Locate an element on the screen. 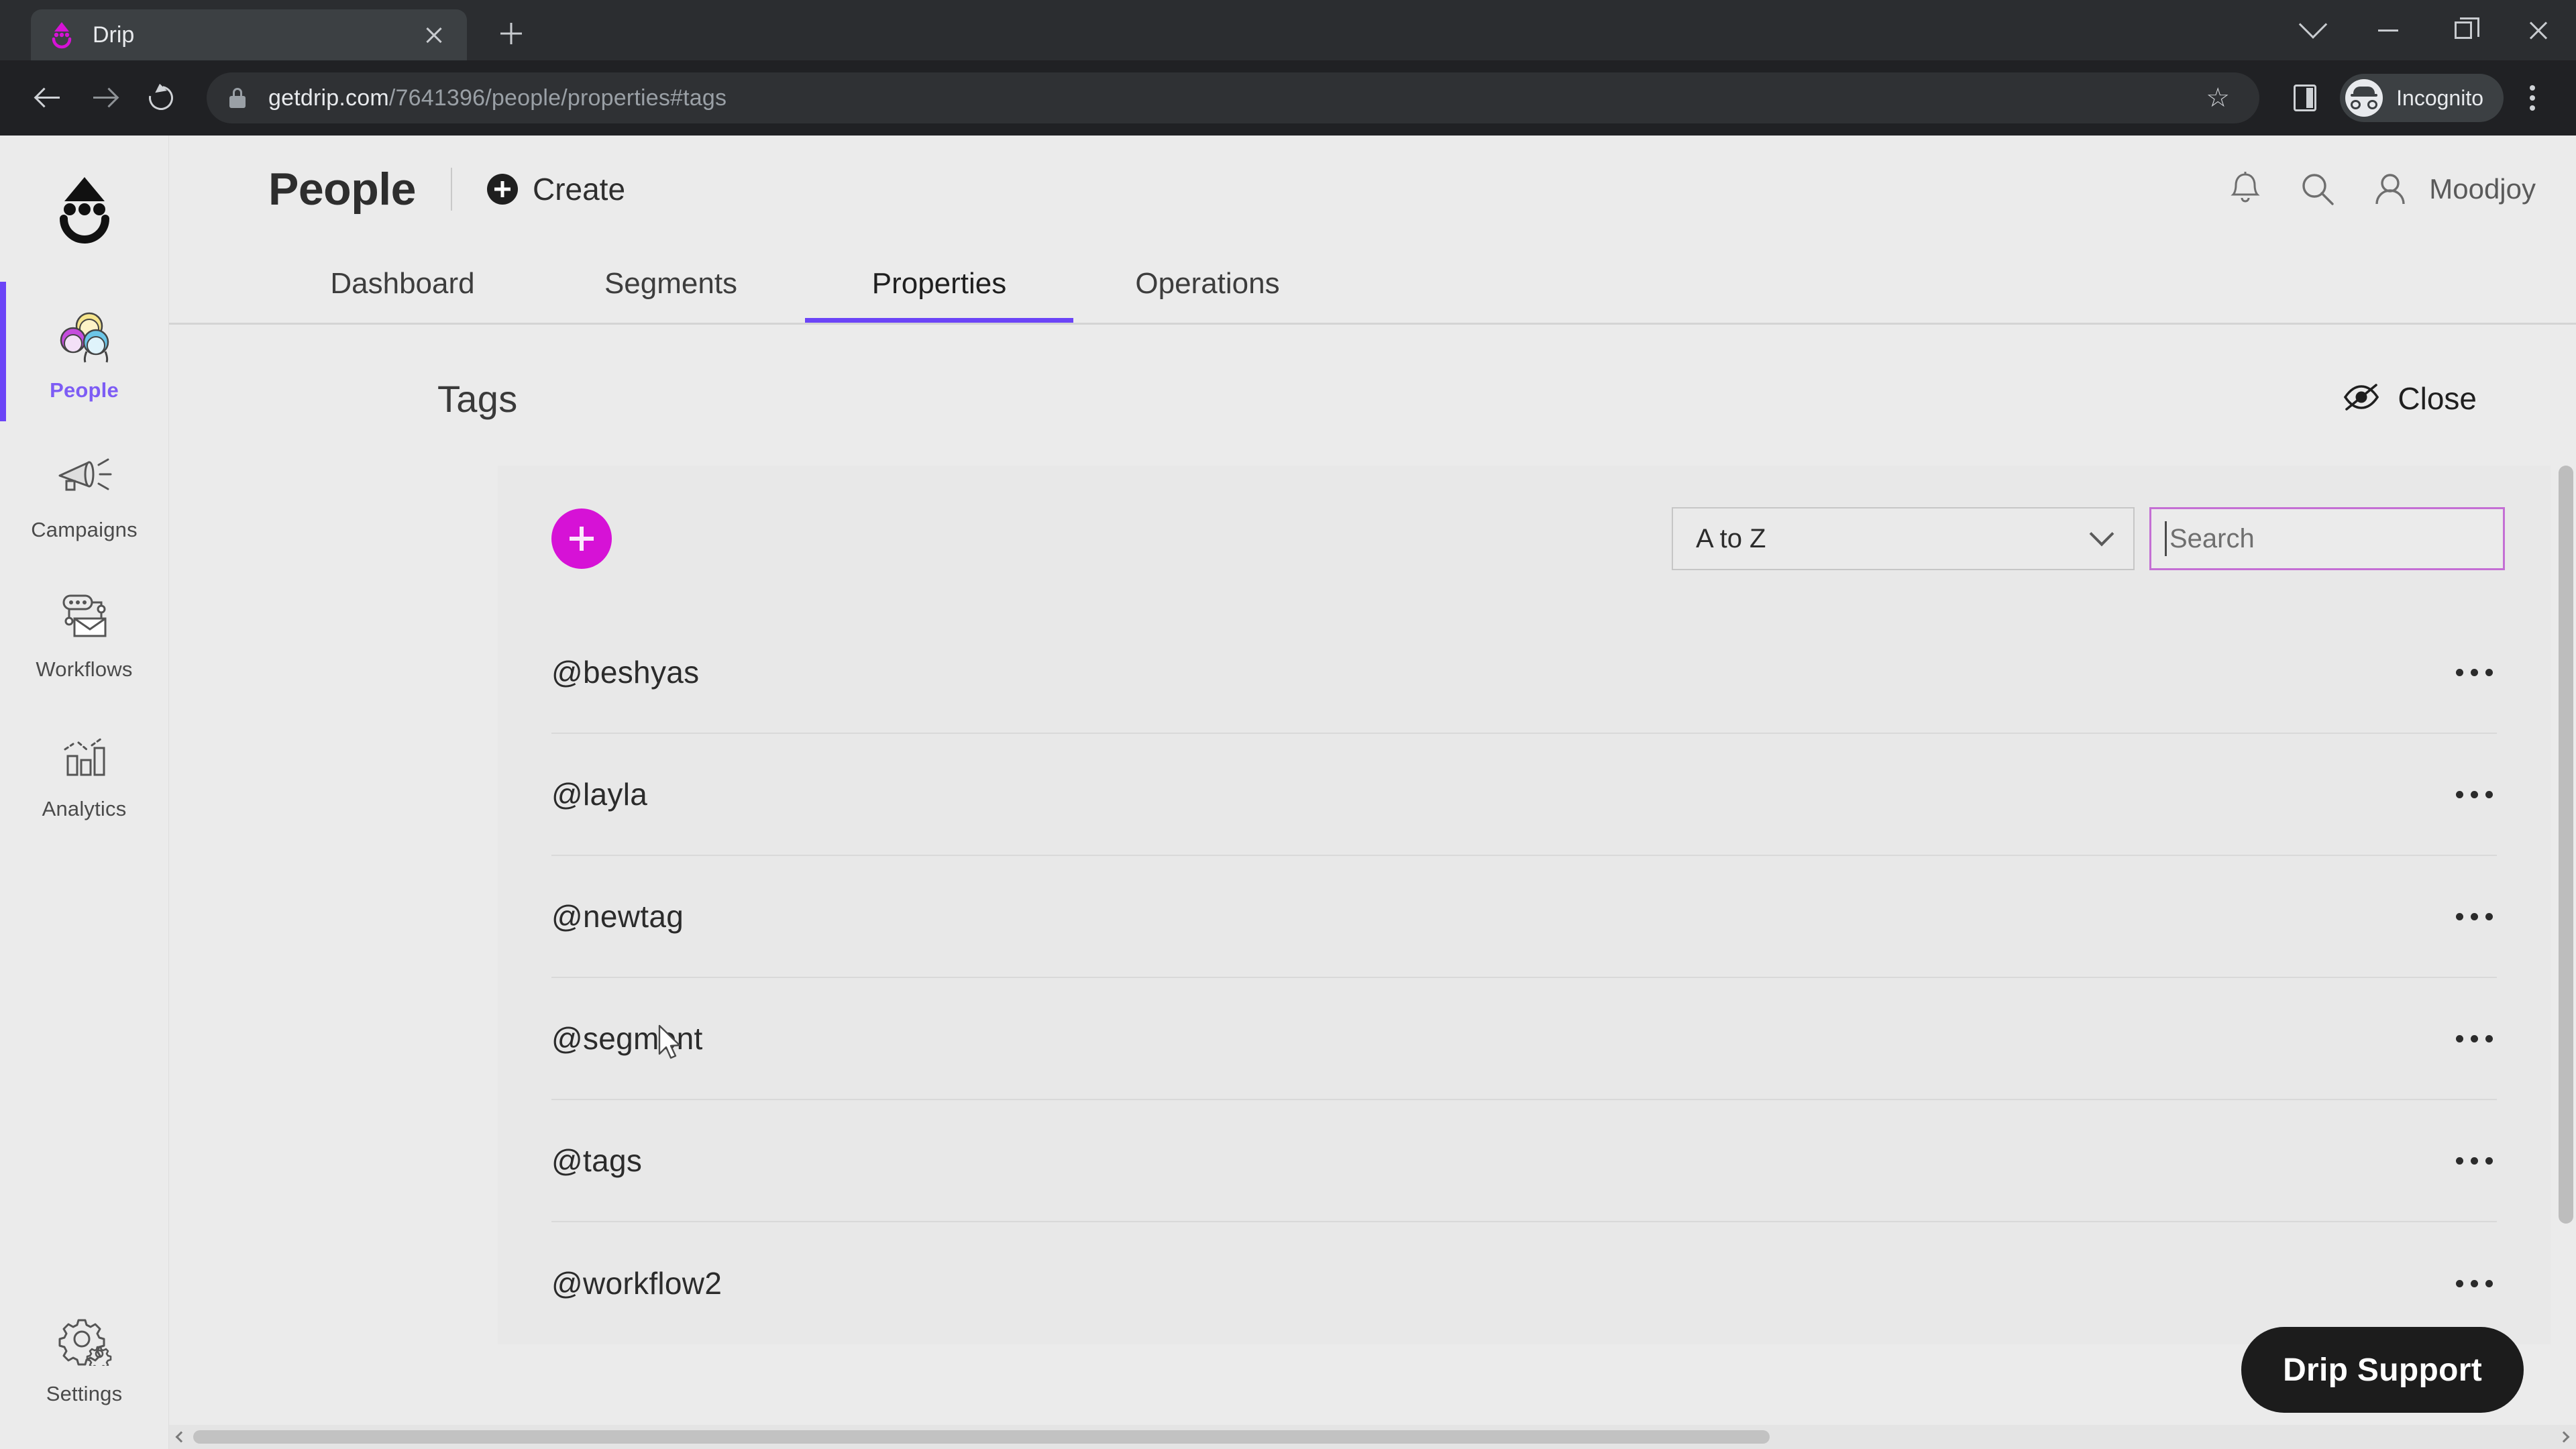 This screenshot has width=2576, height=1449. drip-support-button: Drip Support is located at coordinates (2382, 1370).